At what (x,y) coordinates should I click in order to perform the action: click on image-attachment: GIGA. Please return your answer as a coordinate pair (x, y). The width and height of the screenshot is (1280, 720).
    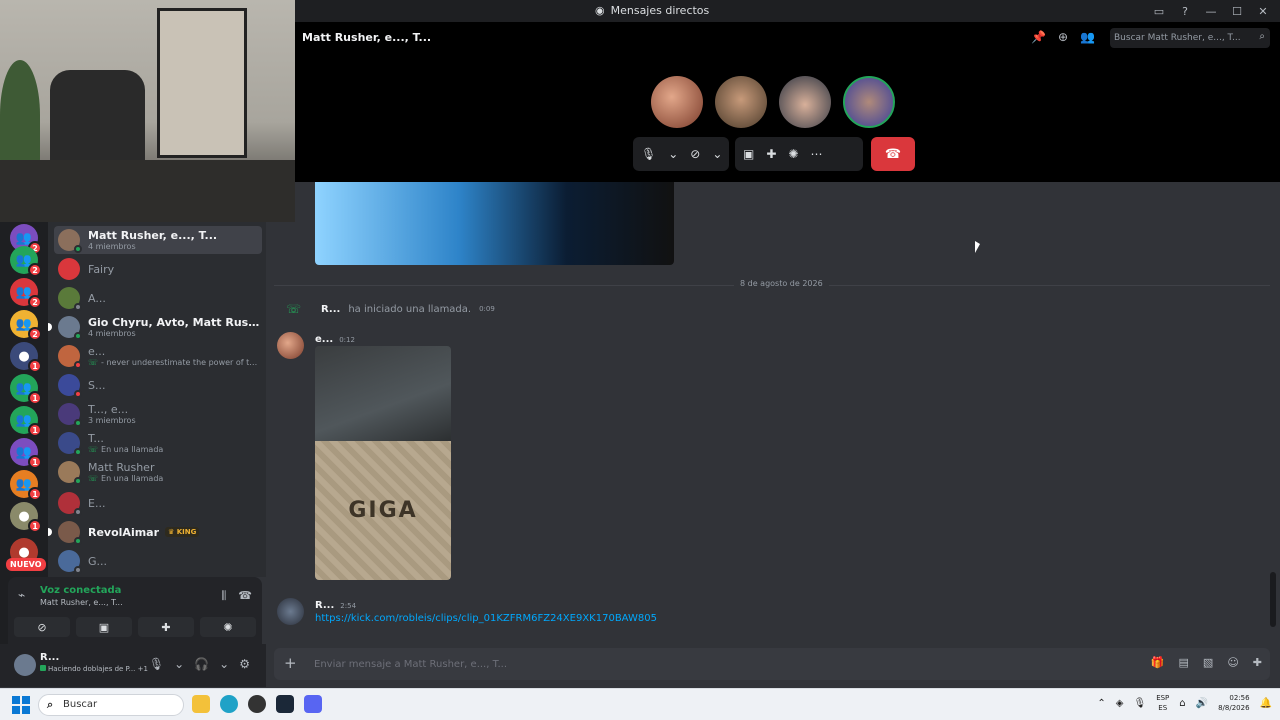
    Looking at the image, I should click on (383, 463).